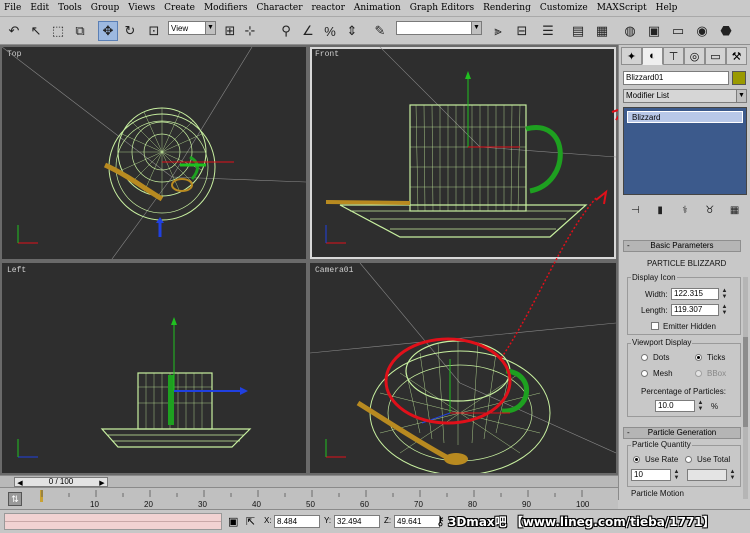 Image resolution: width=750 pixels, height=533 pixels. What do you see at coordinates (716, 357) in the screenshot?
I see `ticks-label: Ticks` at bounding box center [716, 357].